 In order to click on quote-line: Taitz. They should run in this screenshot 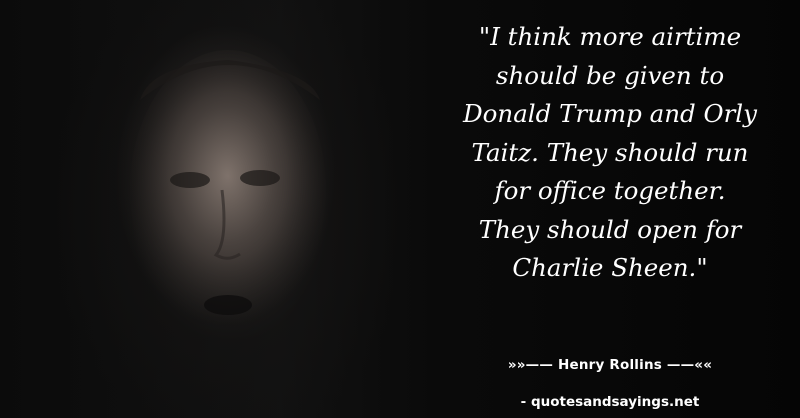, I will do `click(610, 152)`.